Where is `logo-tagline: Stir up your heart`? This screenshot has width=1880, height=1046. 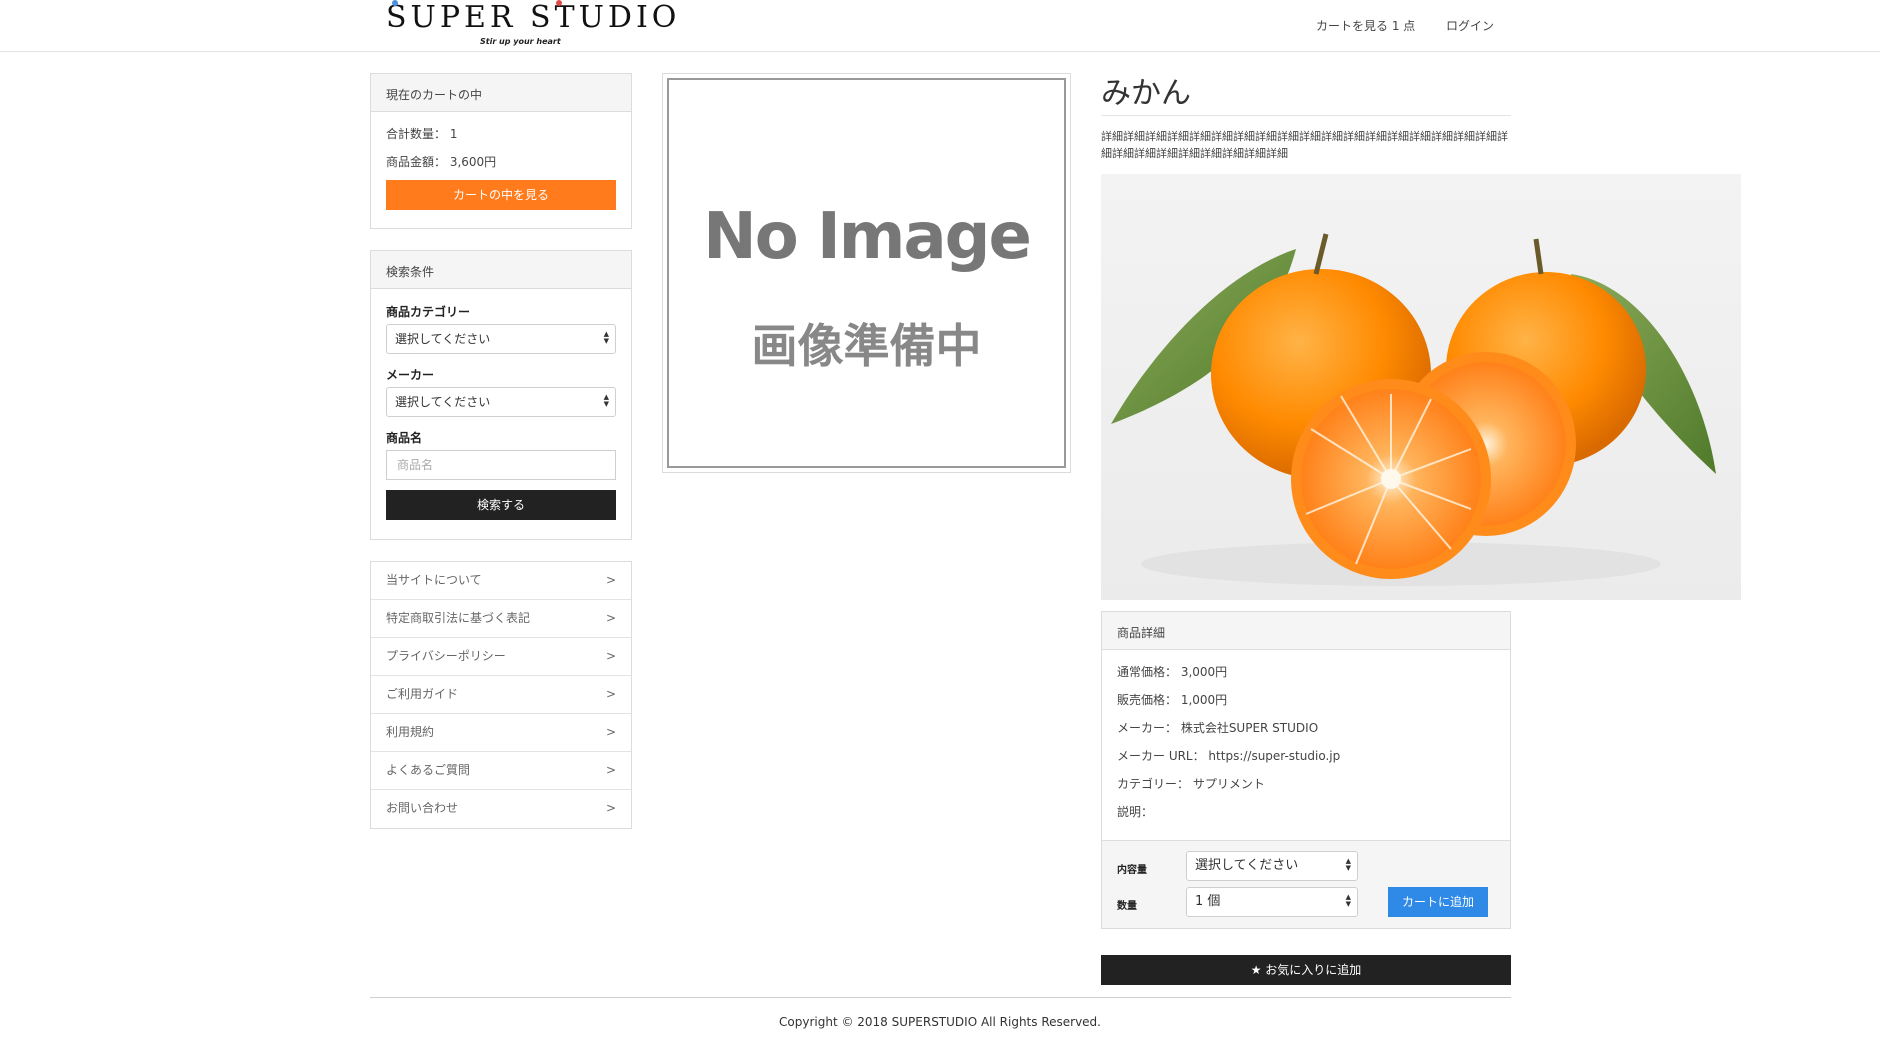
logo-tagline: Stir up your heart is located at coordinates (520, 41).